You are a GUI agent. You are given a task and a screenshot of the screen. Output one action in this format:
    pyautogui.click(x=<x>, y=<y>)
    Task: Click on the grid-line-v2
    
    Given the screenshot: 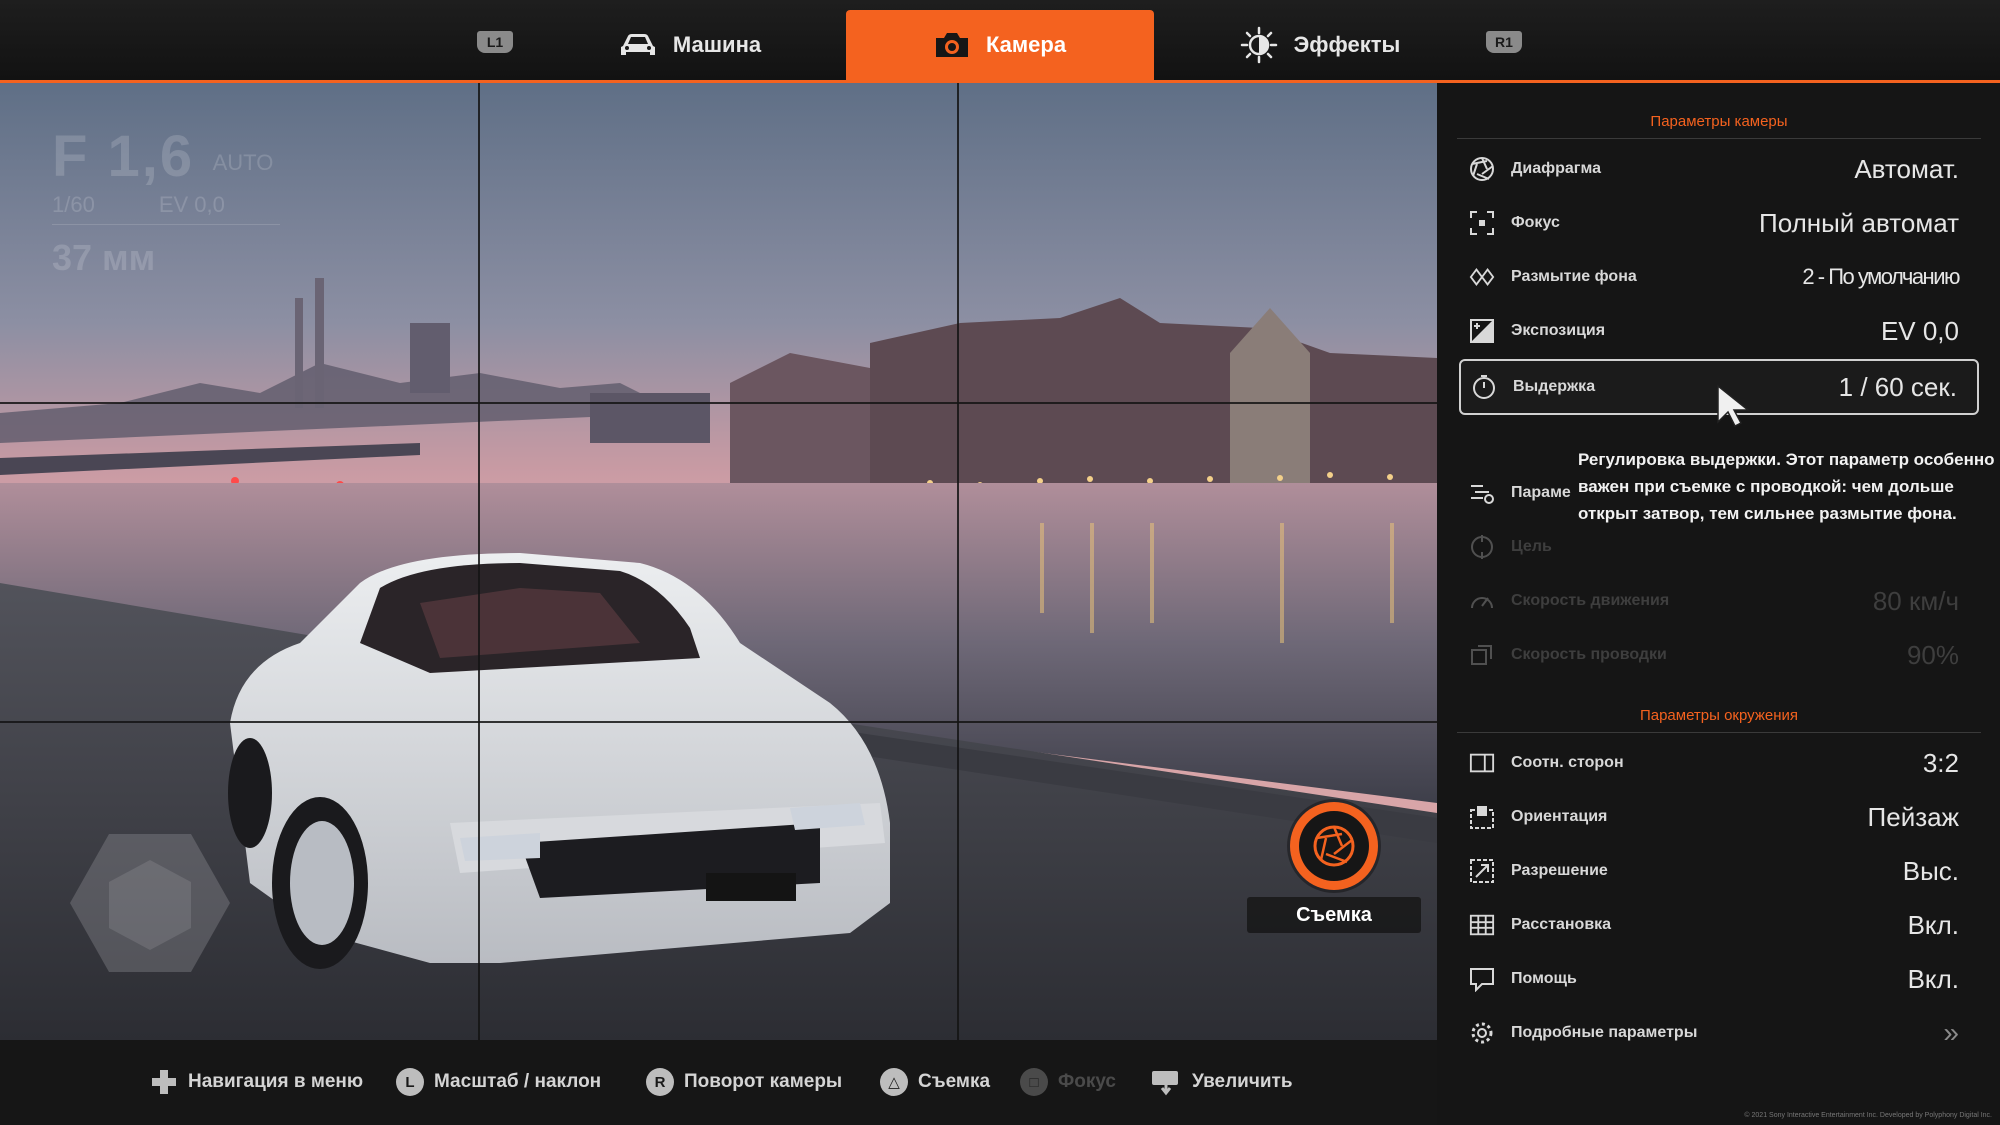 What is the action you would take?
    pyautogui.click(x=958, y=561)
    